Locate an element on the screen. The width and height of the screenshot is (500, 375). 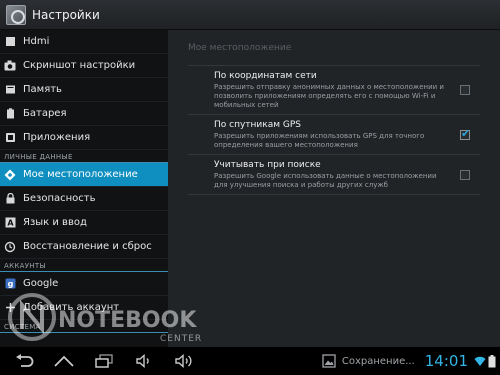
home-button is located at coordinates (64, 361).